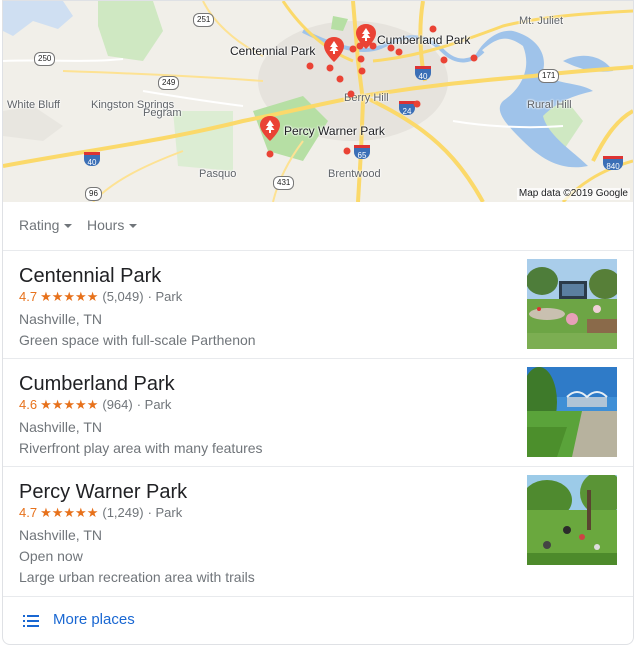 The height and width of the screenshot is (648, 636). I want to click on place-name: Cumberland Park, so click(97, 384).